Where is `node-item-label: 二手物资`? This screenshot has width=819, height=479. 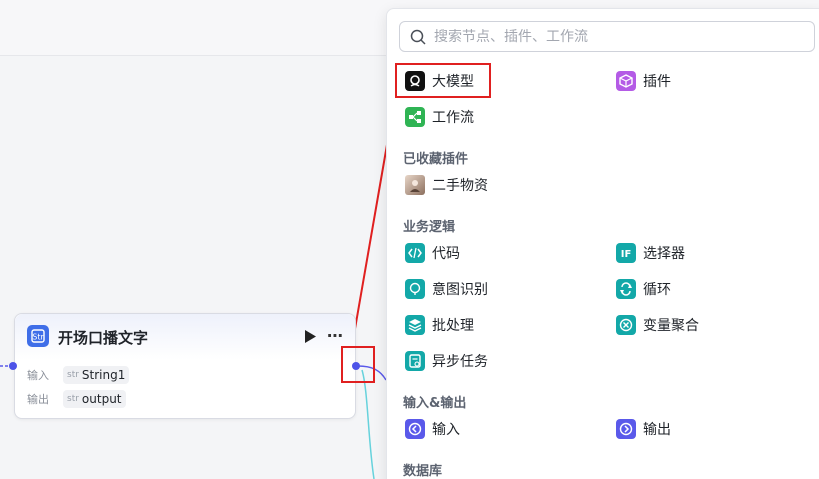
node-item-label: 二手物资 is located at coordinates (460, 186).